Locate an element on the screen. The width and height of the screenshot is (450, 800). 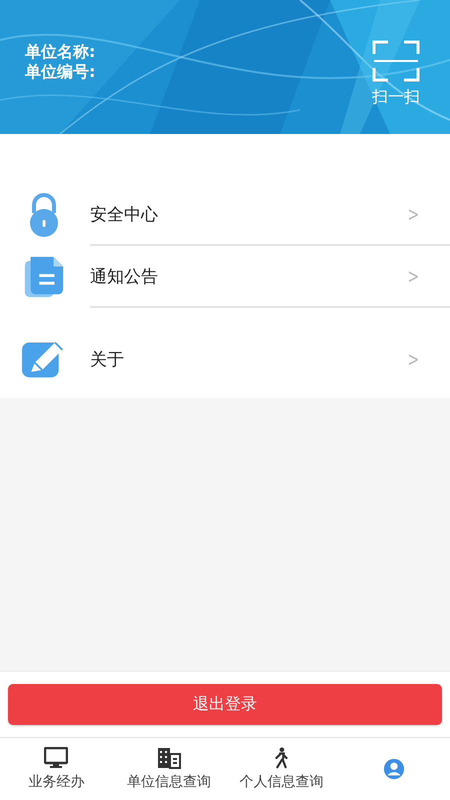
nav-tab: 单位信息查询 is located at coordinates (168, 769).